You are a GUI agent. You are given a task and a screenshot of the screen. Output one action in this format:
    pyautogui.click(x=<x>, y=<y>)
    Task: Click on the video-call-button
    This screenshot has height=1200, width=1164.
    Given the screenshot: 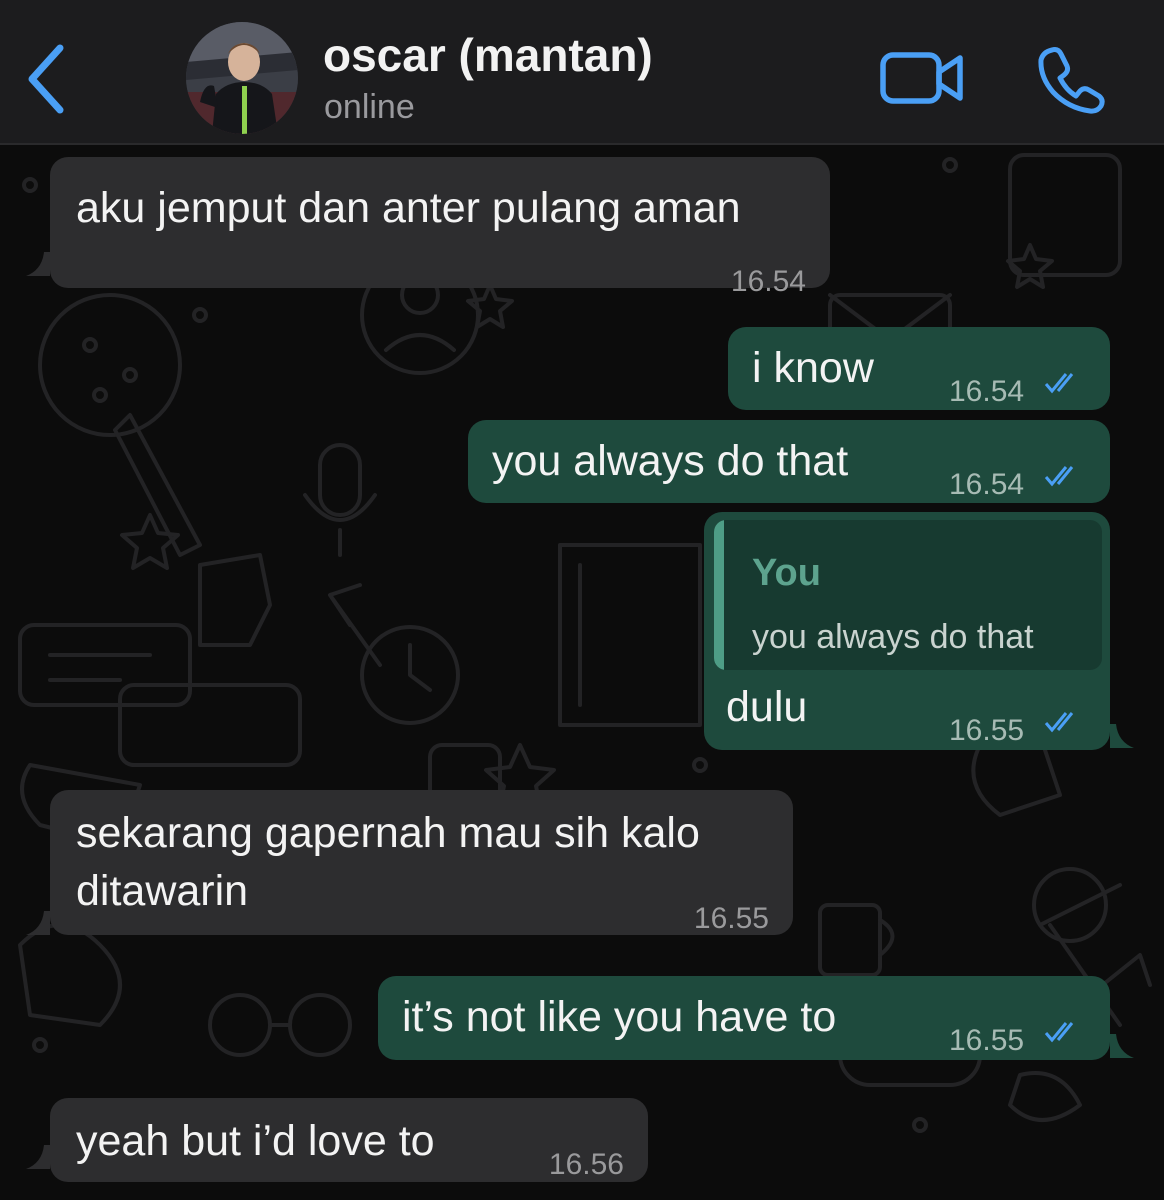 What is the action you would take?
    pyautogui.click(x=922, y=78)
    